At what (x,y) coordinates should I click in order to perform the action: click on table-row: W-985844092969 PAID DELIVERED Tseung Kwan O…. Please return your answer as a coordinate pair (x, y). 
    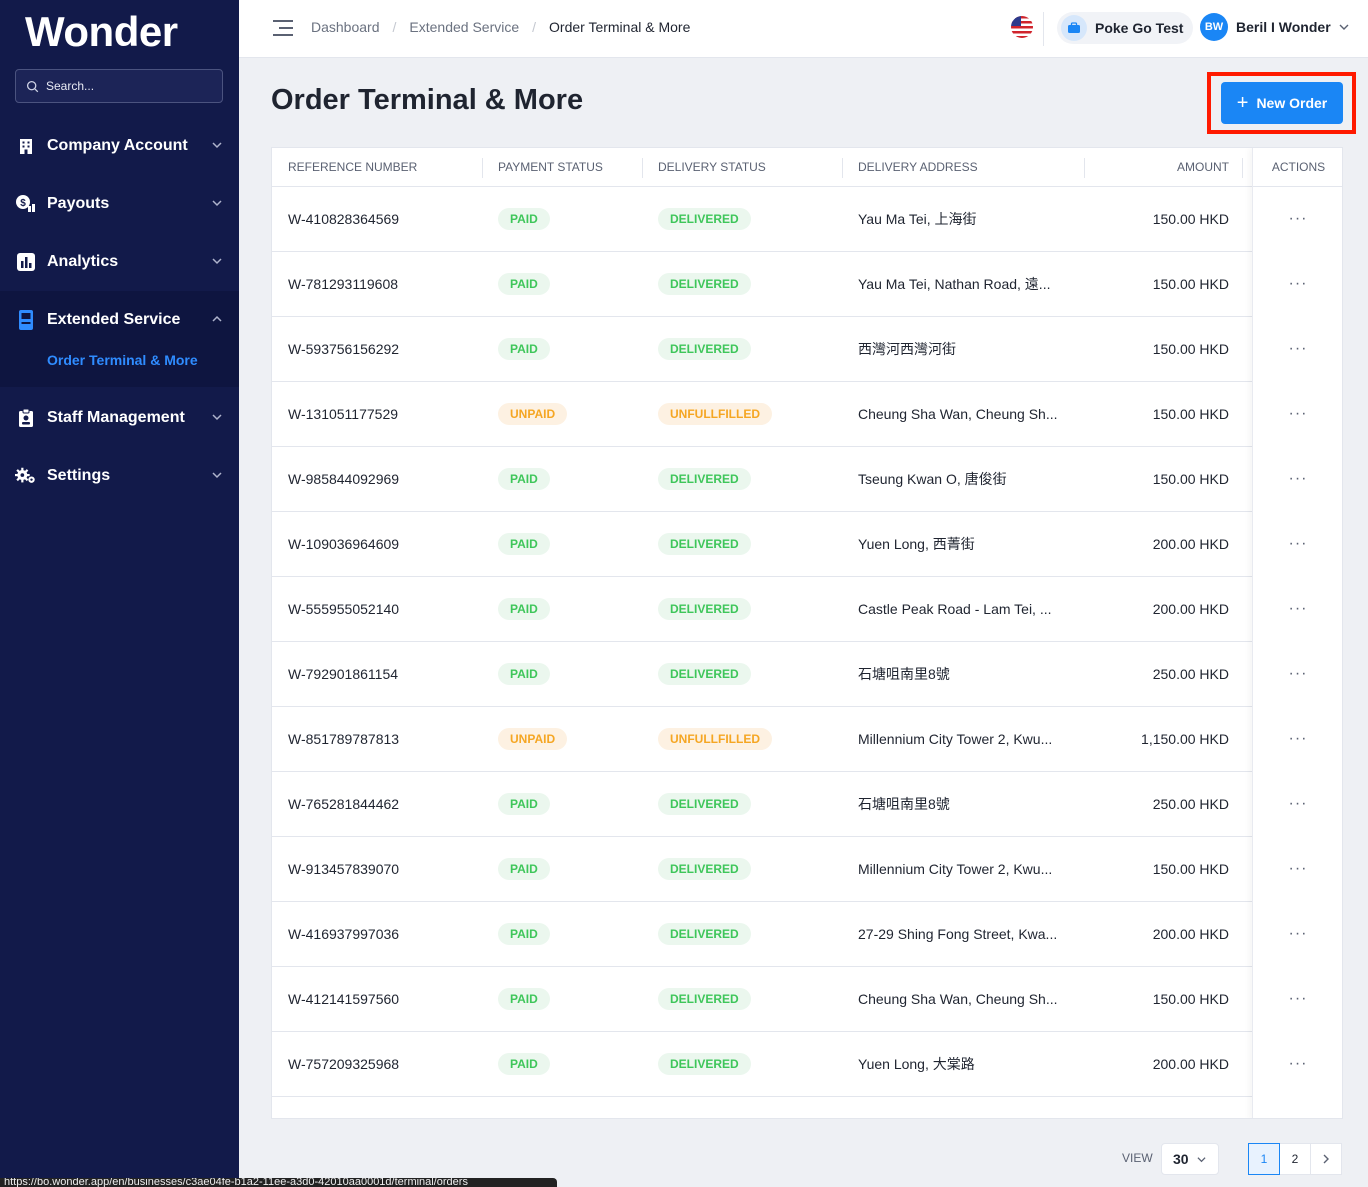
    Looking at the image, I should click on (807, 479).